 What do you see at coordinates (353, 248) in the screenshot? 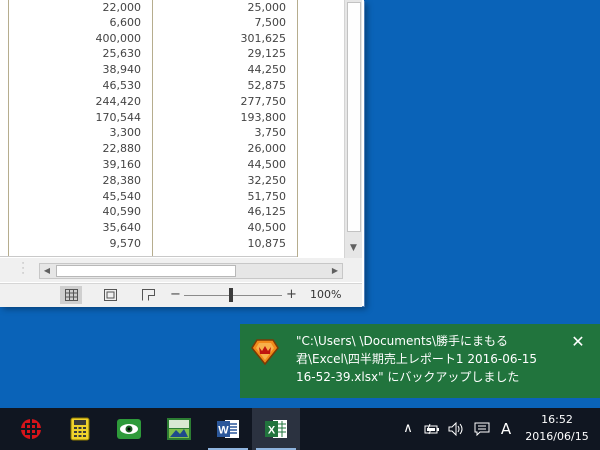
I see `scroll-down-arrow-icon: ▼` at bounding box center [353, 248].